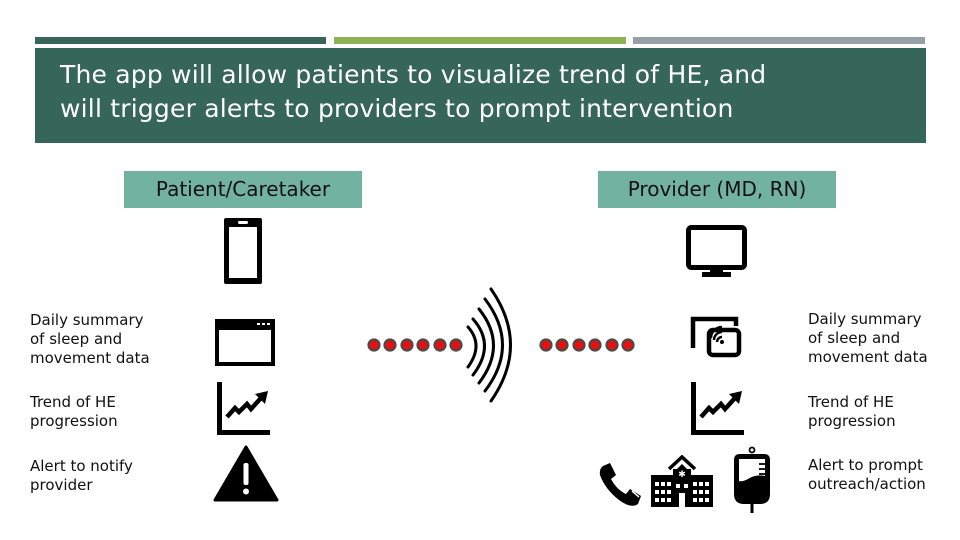 This screenshot has height=540, width=960. What do you see at coordinates (480, 40) in the screenshot?
I see `accent-bar-light-green` at bounding box center [480, 40].